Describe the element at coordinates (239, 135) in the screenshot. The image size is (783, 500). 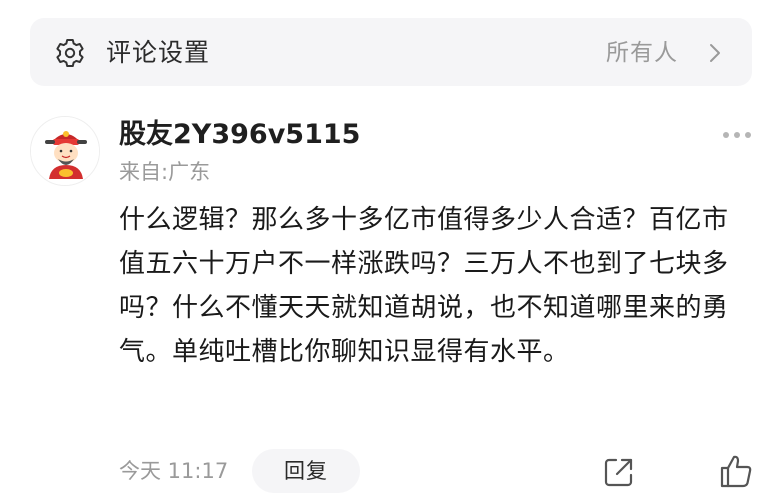
I see `comment-username: 股友2Y396v5115` at that location.